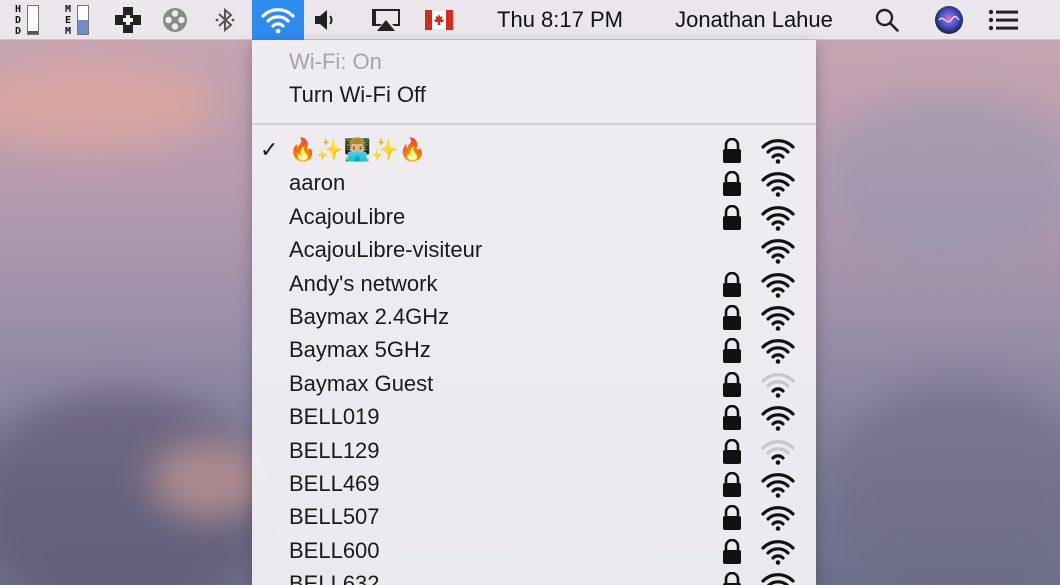  What do you see at coordinates (357, 149) in the screenshot?
I see `network-name: 🔥✨👨🏼‍💻✨🔥` at bounding box center [357, 149].